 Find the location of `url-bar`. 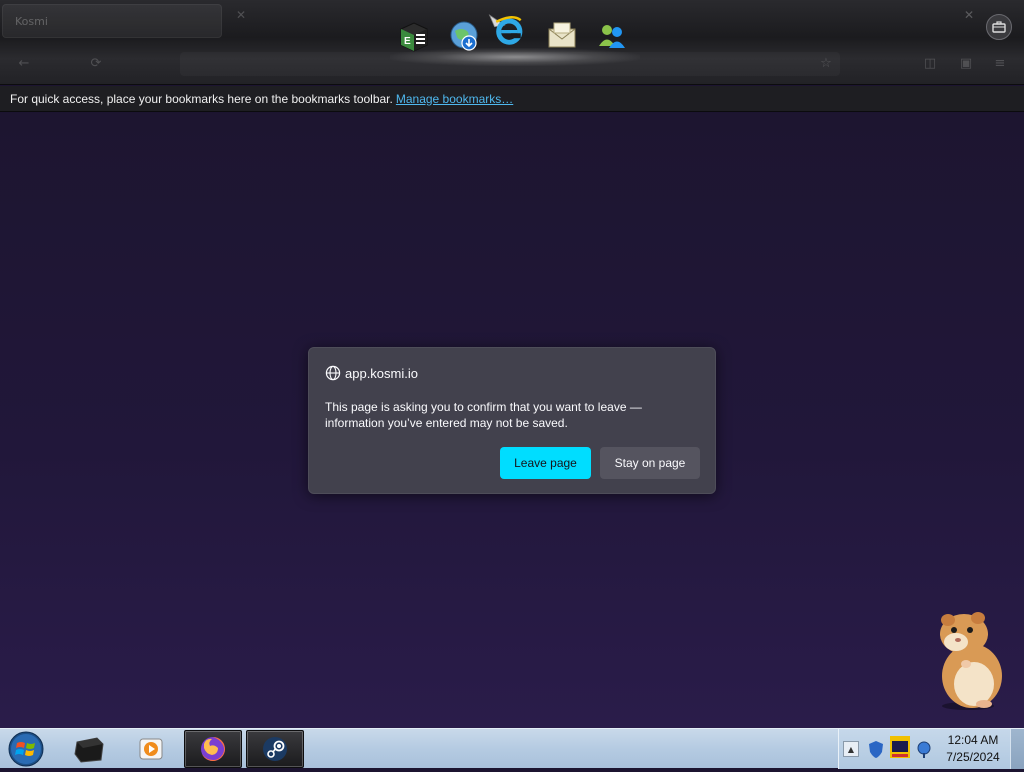

url-bar is located at coordinates (510, 64).